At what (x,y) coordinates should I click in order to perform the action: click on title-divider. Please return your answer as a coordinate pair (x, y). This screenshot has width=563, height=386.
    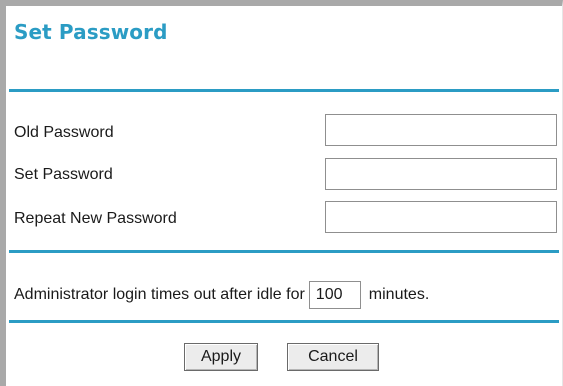
    Looking at the image, I should click on (284, 90).